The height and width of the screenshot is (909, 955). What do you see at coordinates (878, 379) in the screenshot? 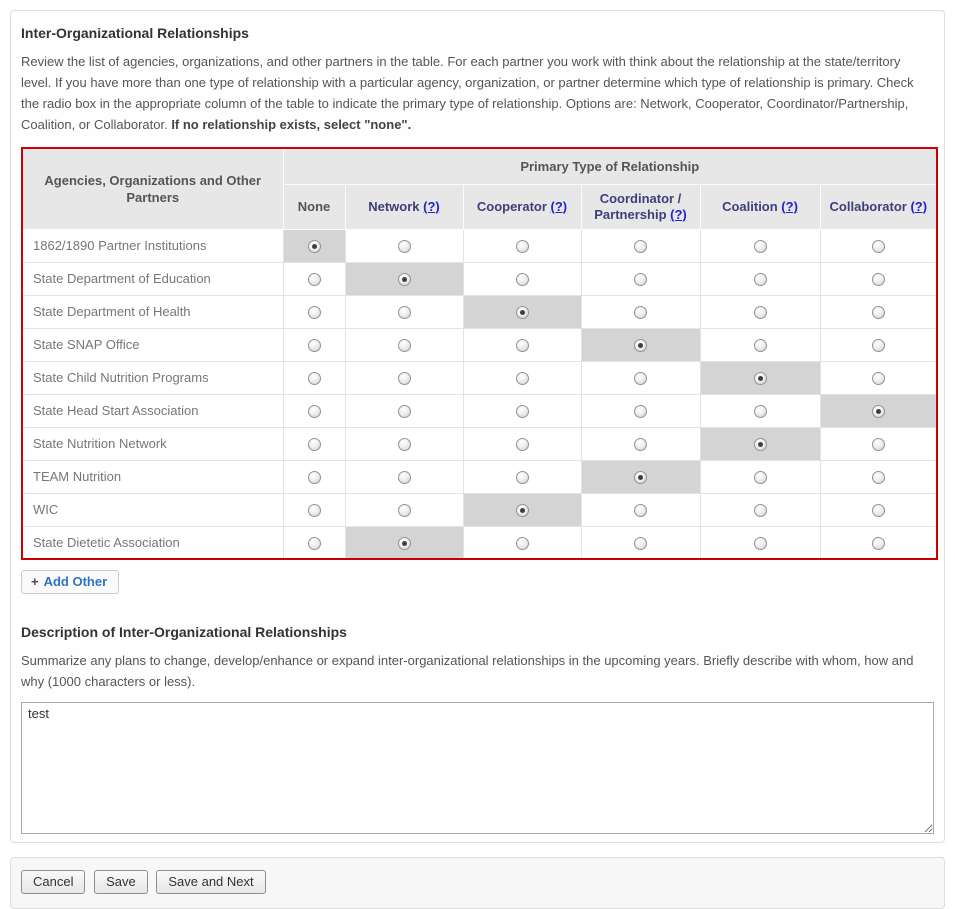
I see `radio-row4-collaborator` at bounding box center [878, 379].